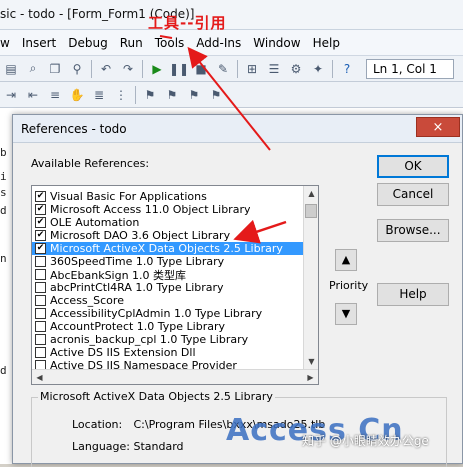  I want to click on zhihu-watermark: 知乎 @小眼睛效办公ge, so click(365, 441).